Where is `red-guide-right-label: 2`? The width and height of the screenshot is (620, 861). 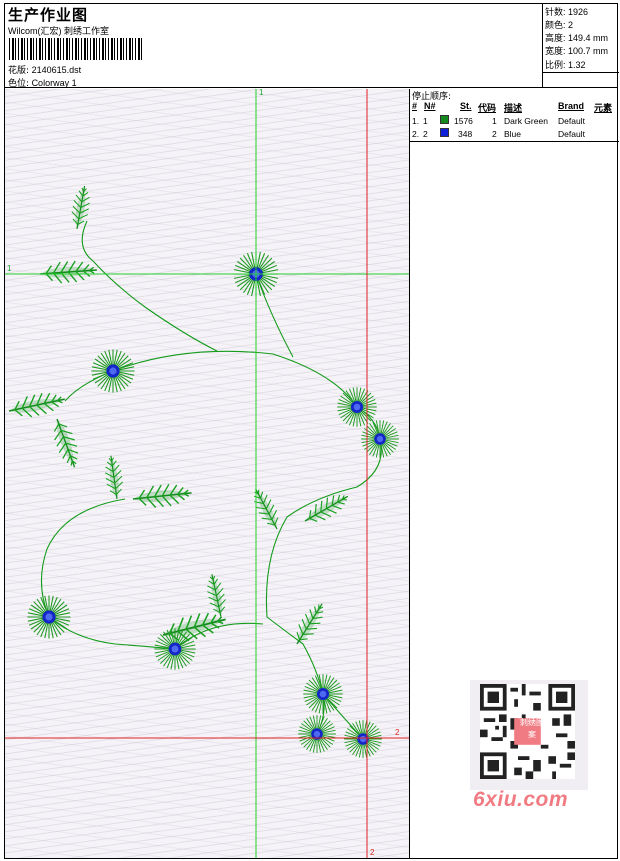
red-guide-right-label: 2 is located at coordinates (397, 732).